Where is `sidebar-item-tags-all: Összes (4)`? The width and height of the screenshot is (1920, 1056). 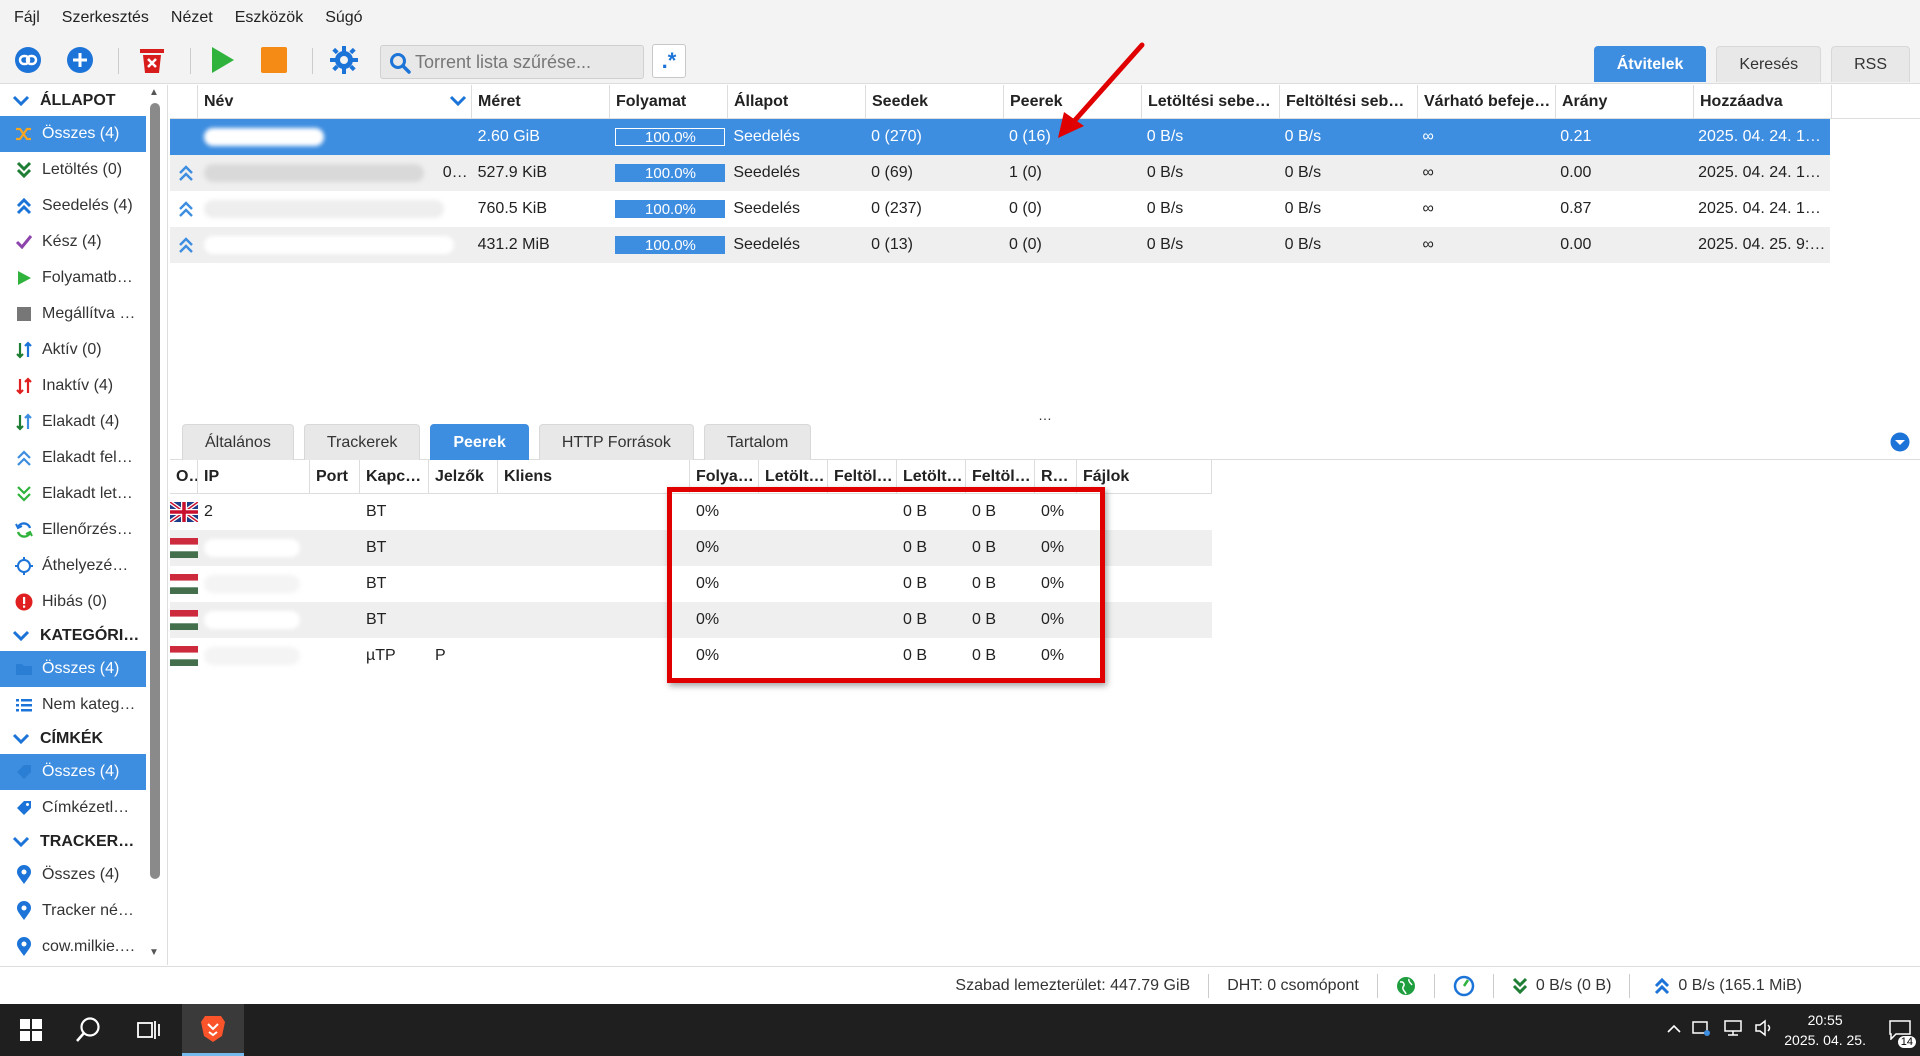
sidebar-item-tags-all: Összes (4) is located at coordinates (73, 772).